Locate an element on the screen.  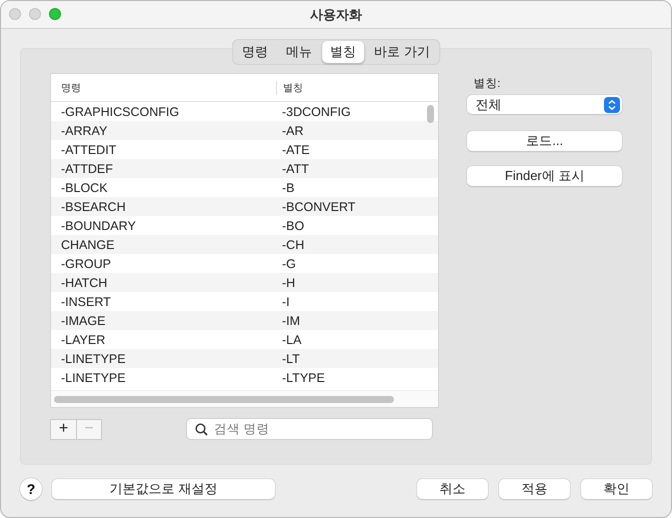
table-cell-text: -AR is located at coordinates (293, 131).